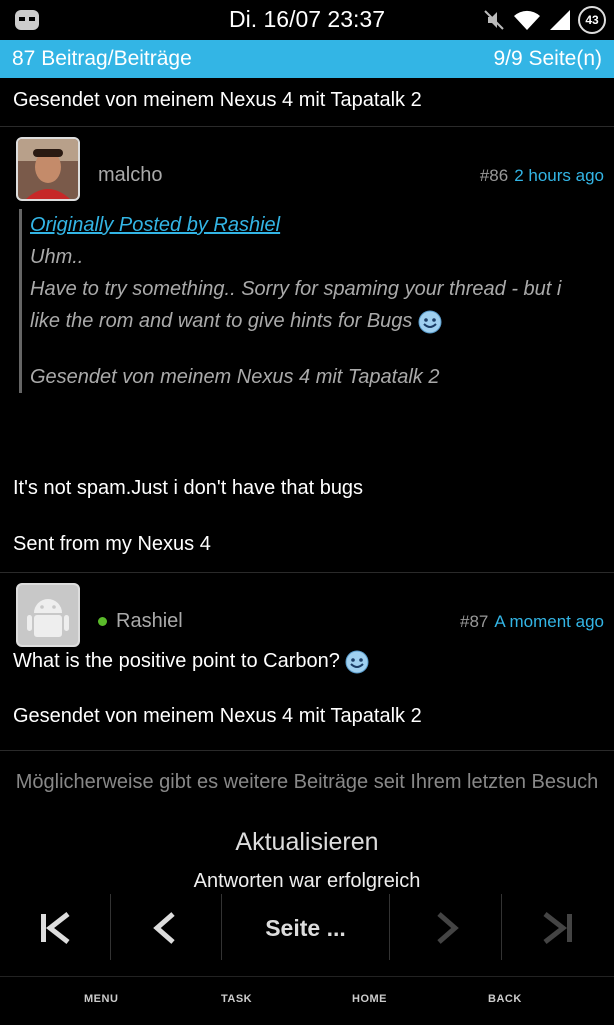 Image resolution: width=614 pixels, height=1025 pixels. I want to click on post-meta: #87 A moment ago, so click(532, 622).